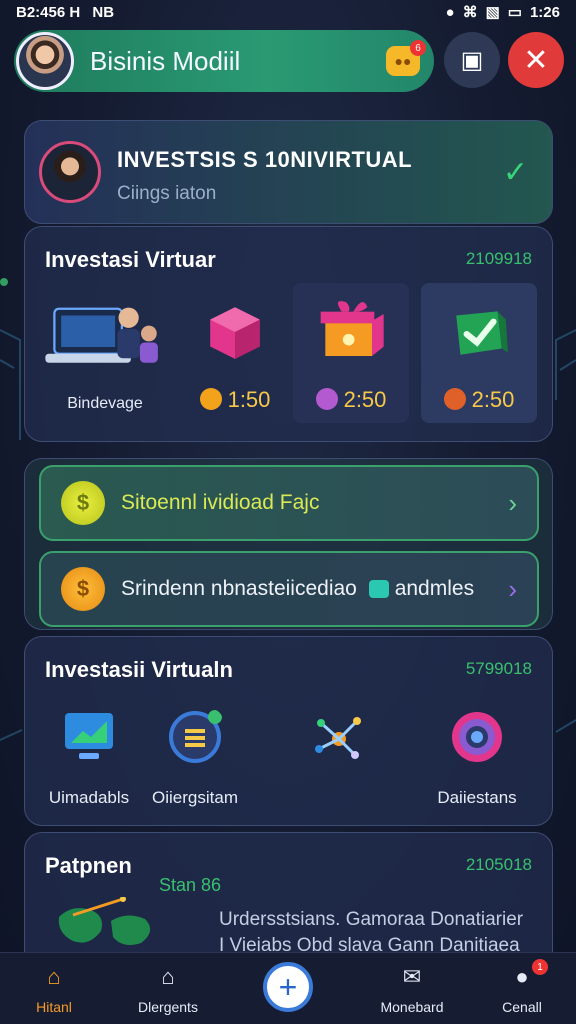  Describe the element at coordinates (235, 400) in the screenshot. I see `tile-price: 1:50` at that location.